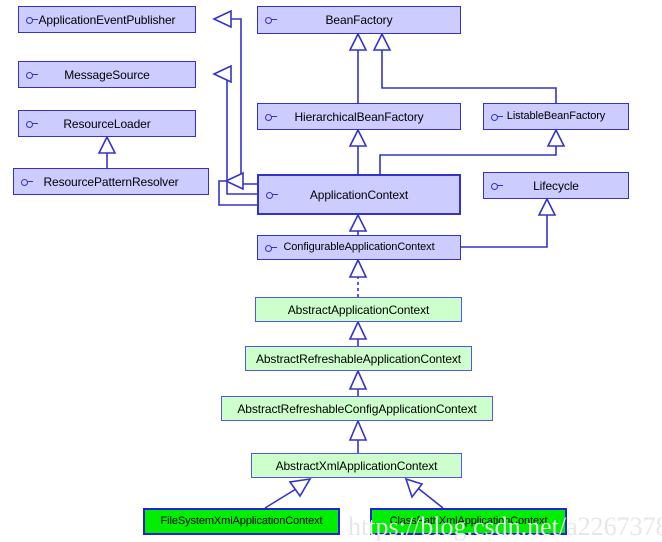 Image resolution: width=662 pixels, height=542 pixels. I want to click on node-bean-factory: BeanFactory, so click(359, 20).